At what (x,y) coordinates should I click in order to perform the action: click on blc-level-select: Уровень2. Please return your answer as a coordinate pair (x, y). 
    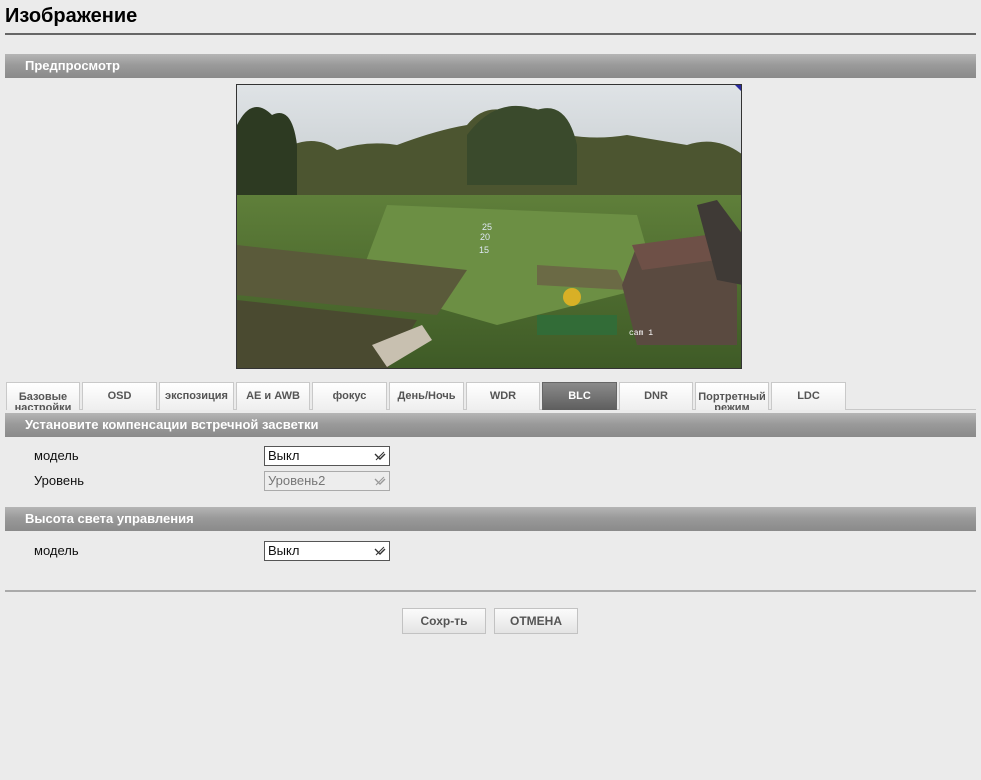
    Looking at the image, I should click on (327, 481).